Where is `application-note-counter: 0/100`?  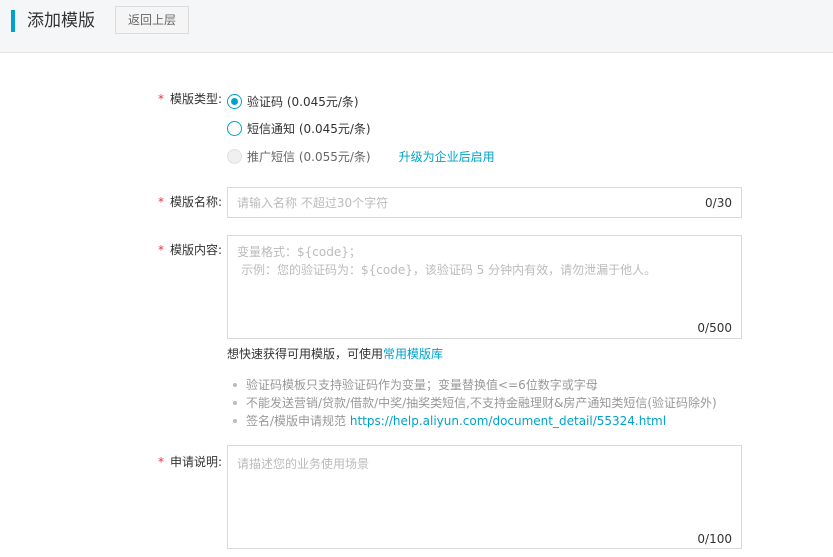 application-note-counter: 0/100 is located at coordinates (714, 539).